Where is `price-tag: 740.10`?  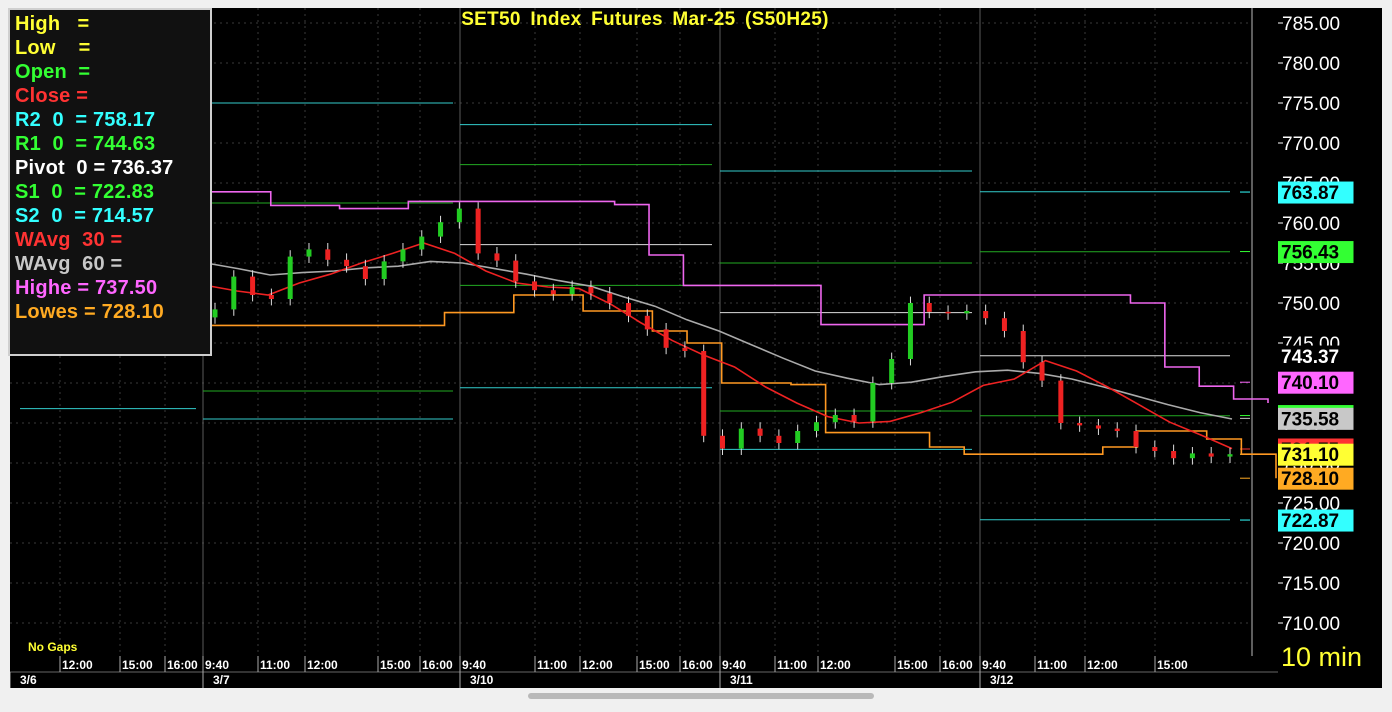
price-tag: 740.10 is located at coordinates (1316, 382).